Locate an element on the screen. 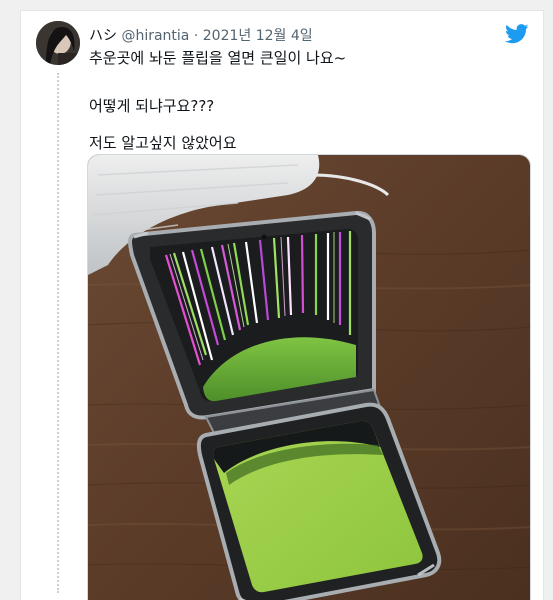 The height and width of the screenshot is (600, 553). display-name: ハシ is located at coordinates (103, 36).